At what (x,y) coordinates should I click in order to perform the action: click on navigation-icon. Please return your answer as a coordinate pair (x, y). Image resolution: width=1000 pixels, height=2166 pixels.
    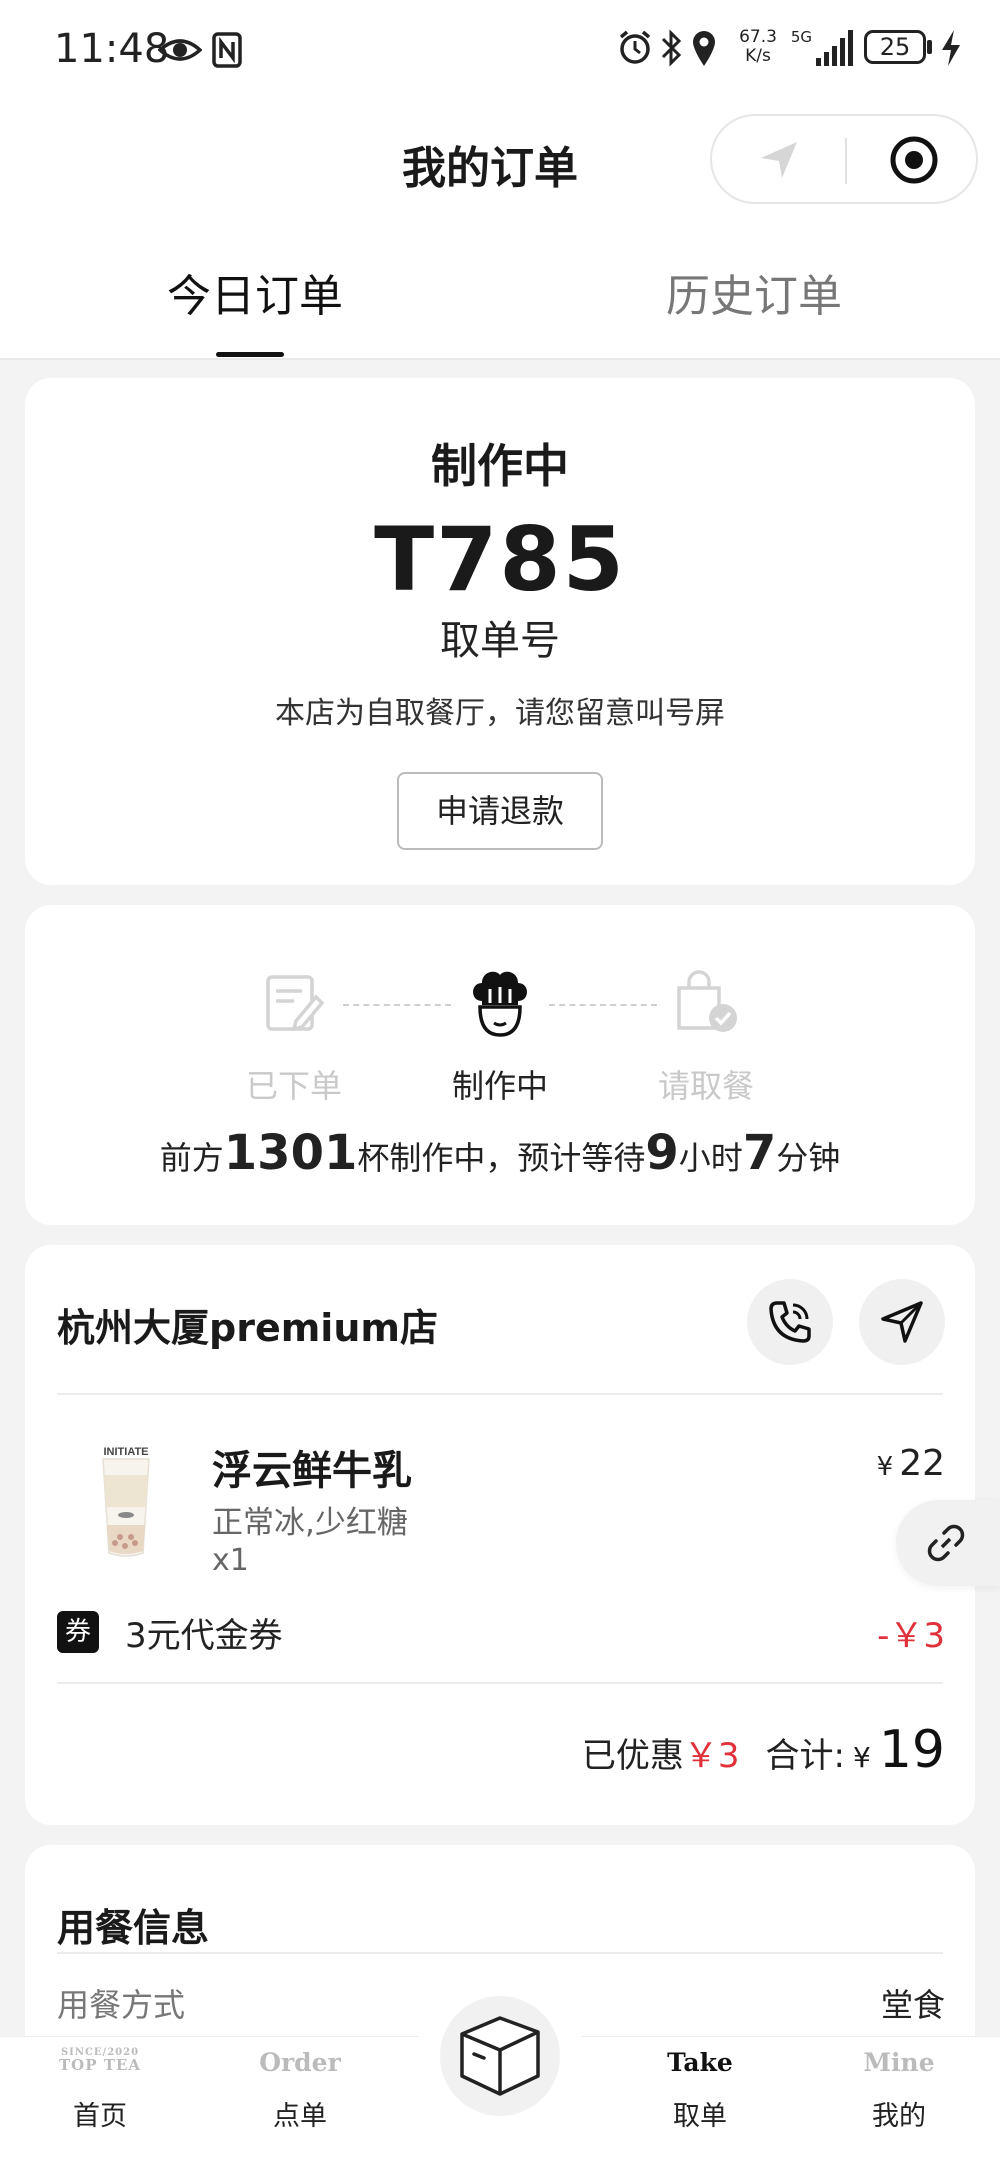
    Looking at the image, I should click on (902, 1322).